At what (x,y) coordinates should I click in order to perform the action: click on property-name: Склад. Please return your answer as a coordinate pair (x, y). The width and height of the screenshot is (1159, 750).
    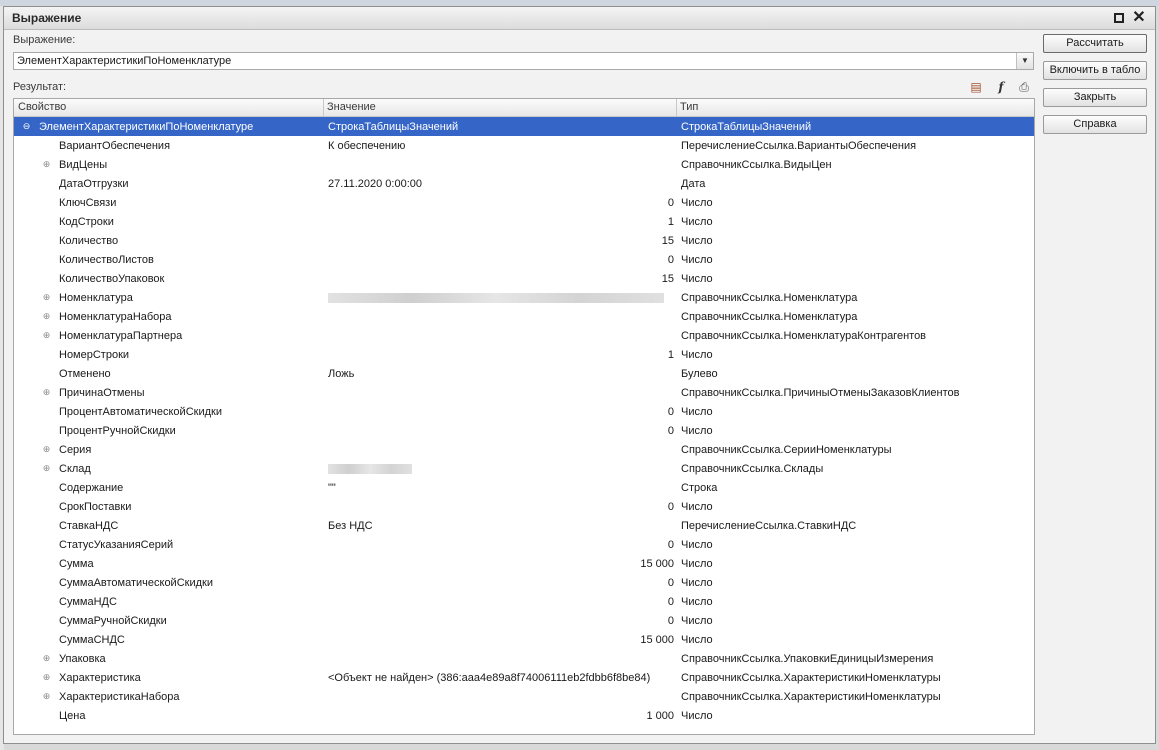
    Looking at the image, I should click on (75, 469).